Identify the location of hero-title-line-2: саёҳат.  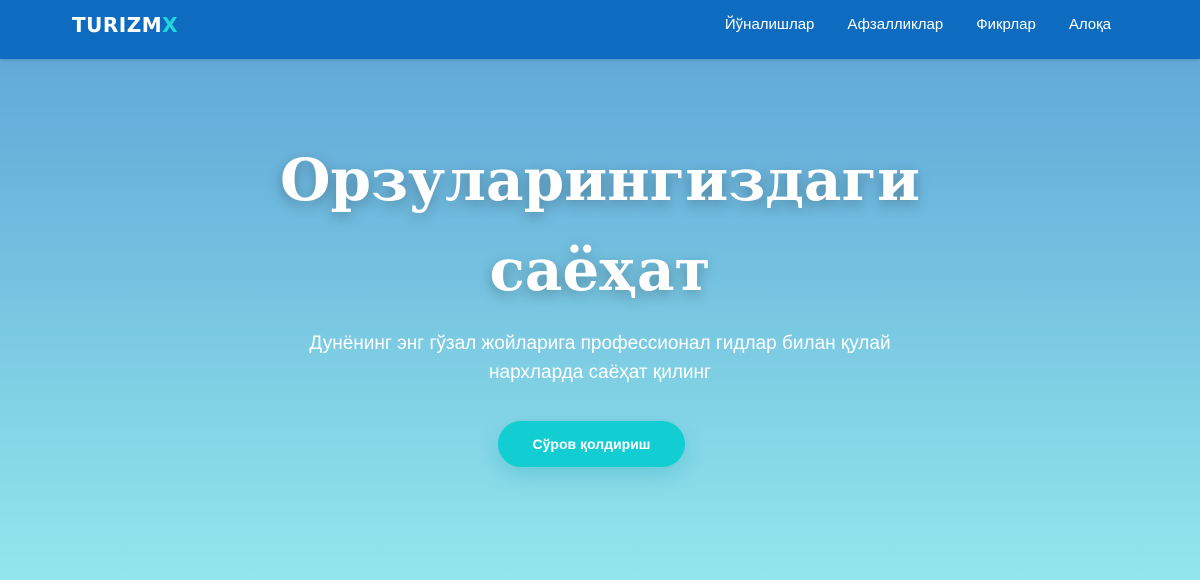
(600, 269).